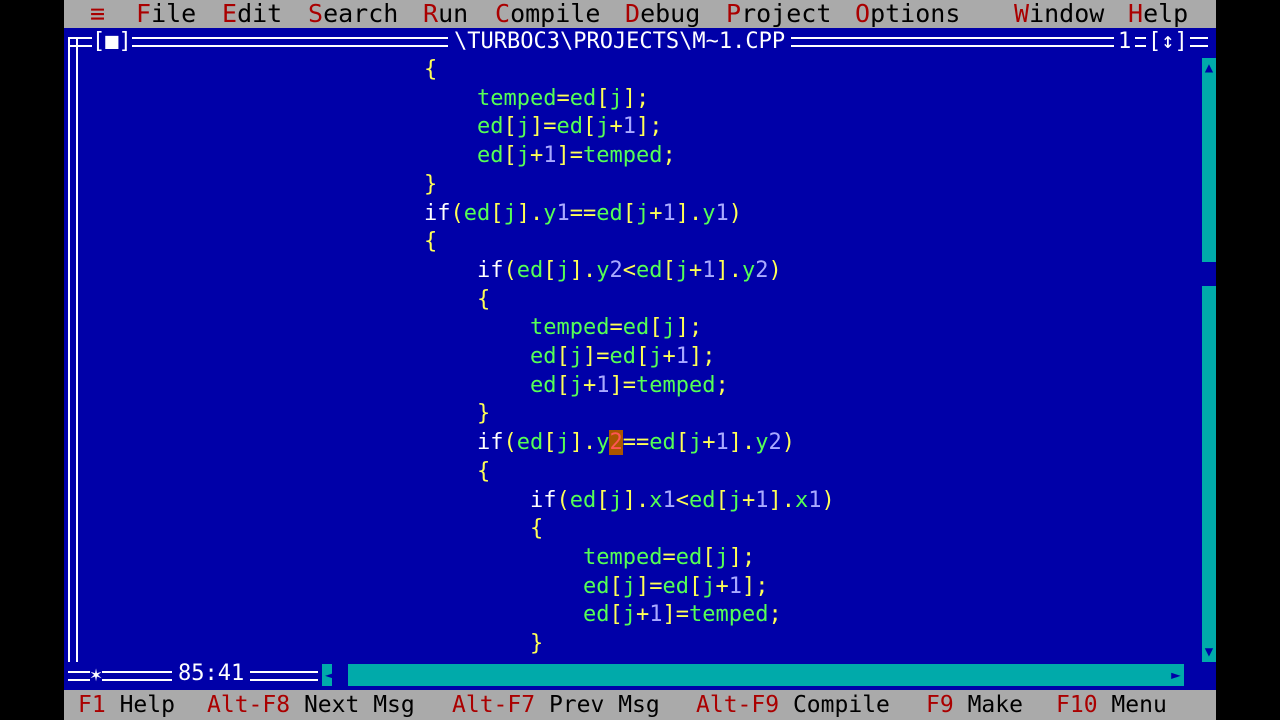 The height and width of the screenshot is (720, 1280). What do you see at coordinates (1168, 42) in the screenshot?
I see `zoom-box-button: [↕]` at bounding box center [1168, 42].